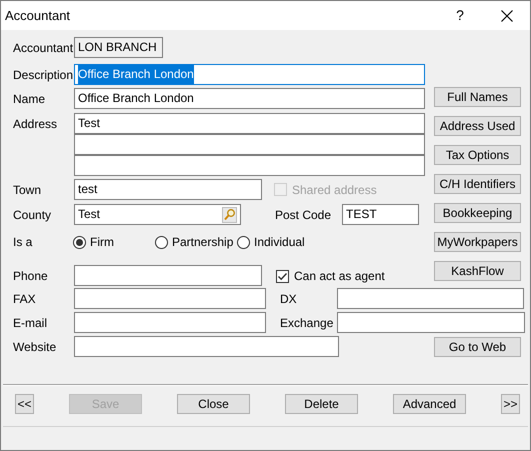  What do you see at coordinates (22, 242) in the screenshot?
I see `field-label: Is a` at bounding box center [22, 242].